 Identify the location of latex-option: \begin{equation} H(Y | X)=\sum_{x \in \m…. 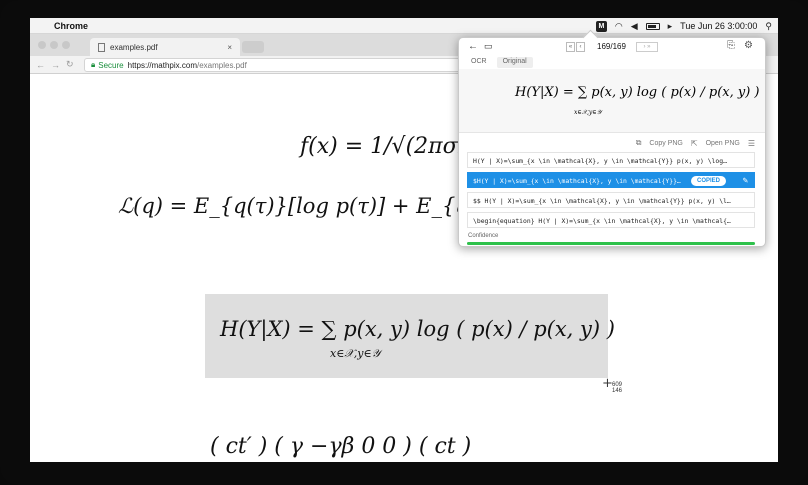
(611, 220).